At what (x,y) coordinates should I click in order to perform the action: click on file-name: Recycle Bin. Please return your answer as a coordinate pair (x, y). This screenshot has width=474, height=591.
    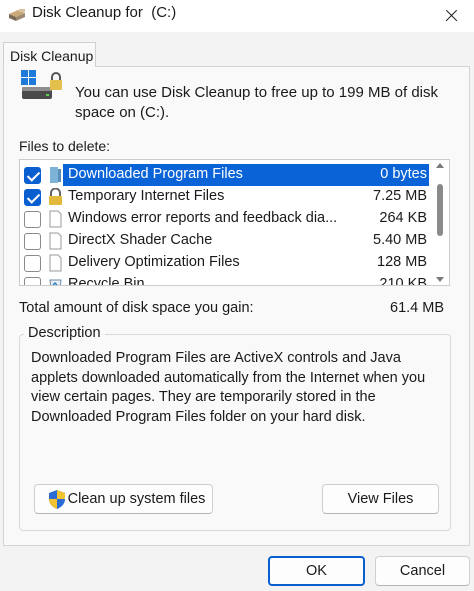
    Looking at the image, I should click on (106, 281).